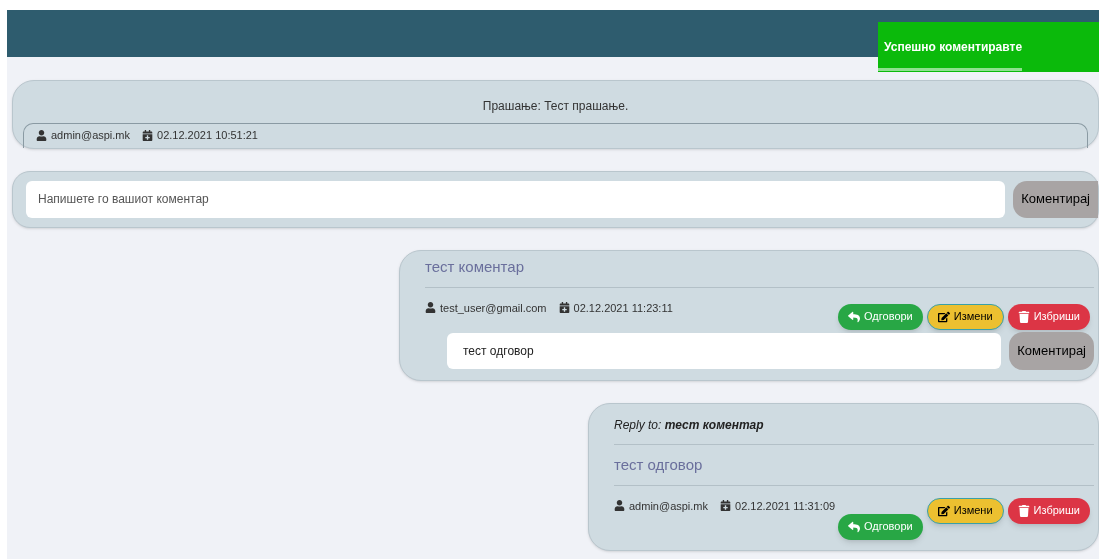  I want to click on post-date: 02.12.2021 10:51:21, so click(207, 135).